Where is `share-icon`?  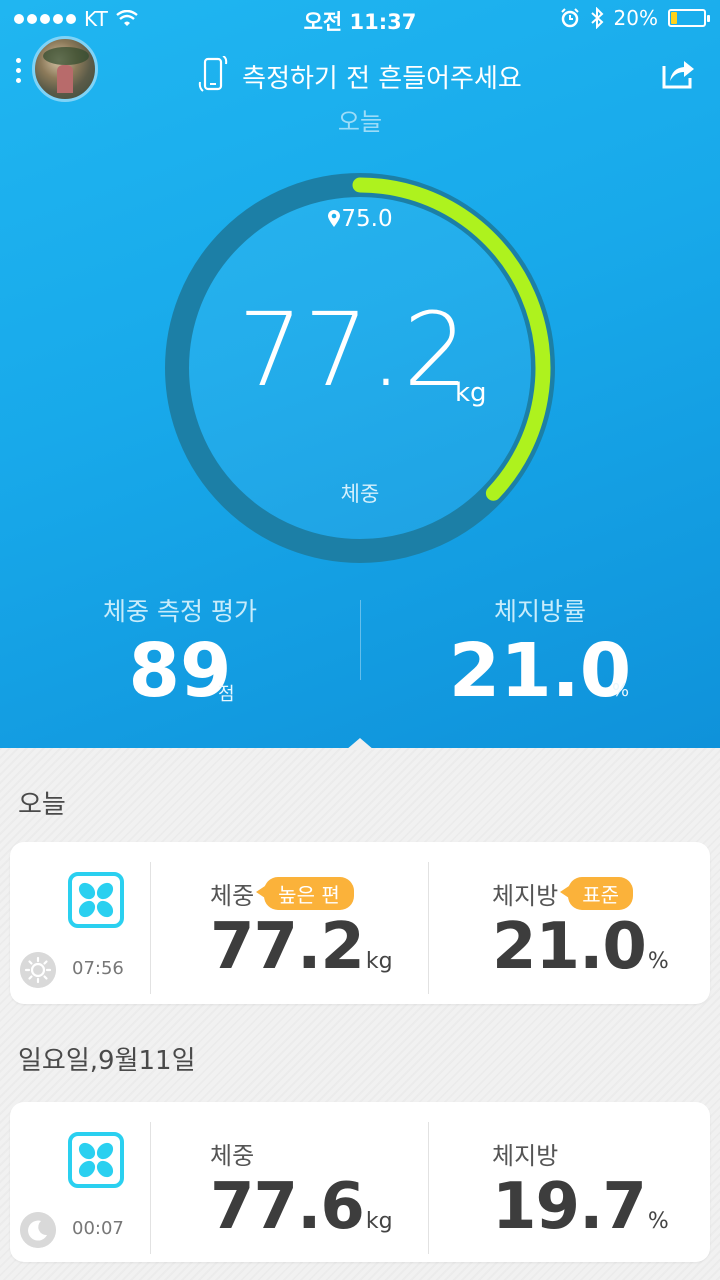
share-icon is located at coordinates (678, 73).